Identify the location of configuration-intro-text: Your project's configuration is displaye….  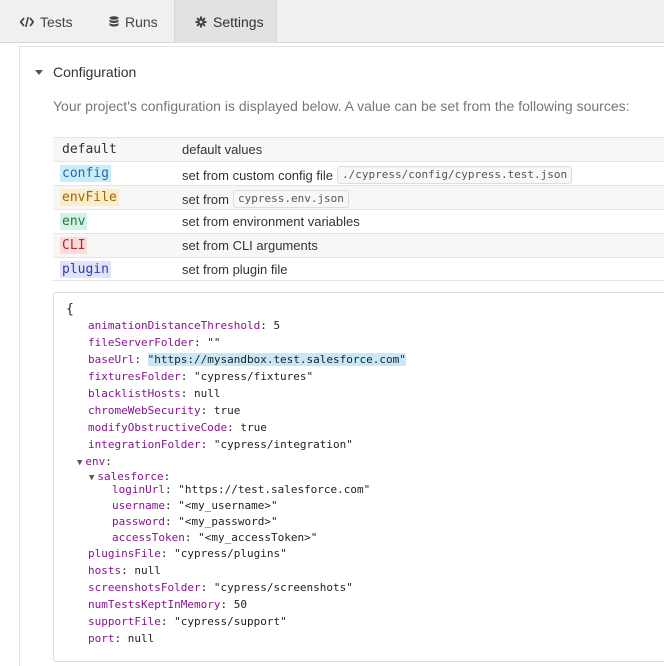
(341, 106).